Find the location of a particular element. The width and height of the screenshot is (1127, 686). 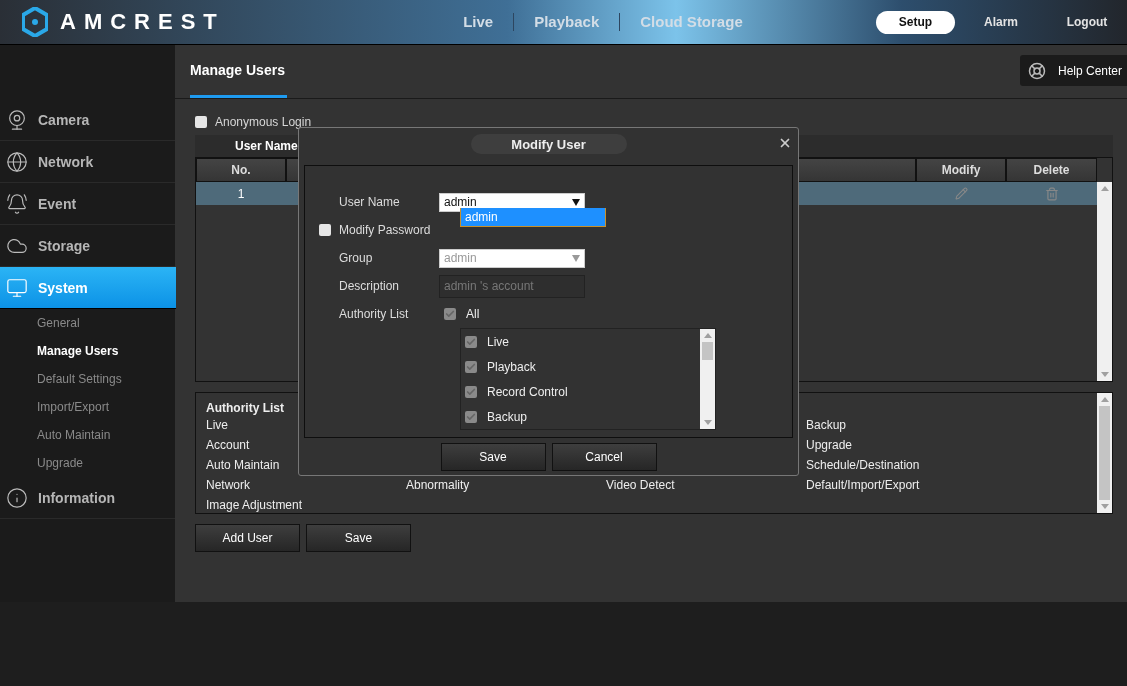

sidebar-subitem: Upgrade is located at coordinates (87, 463).